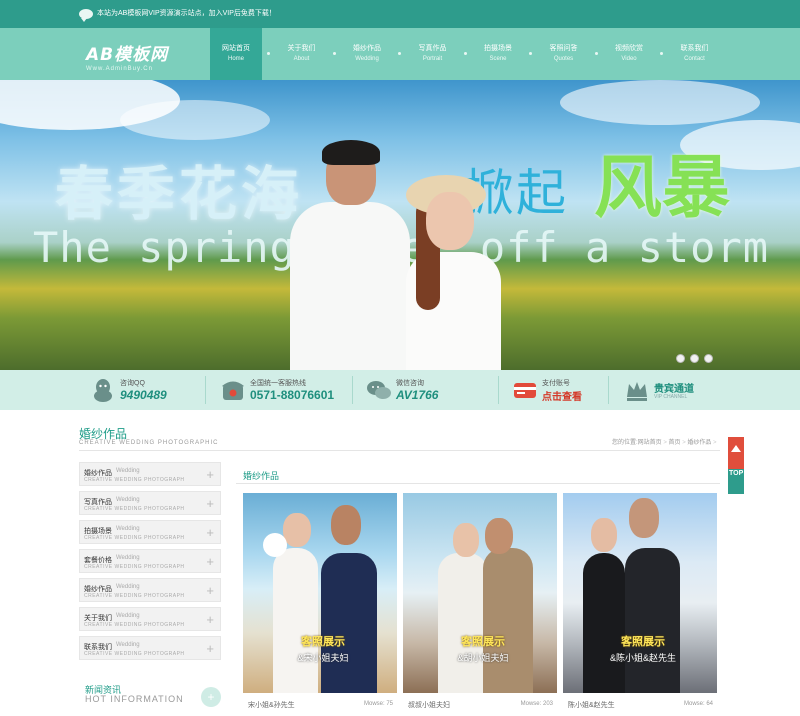 The width and height of the screenshot is (800, 716). Describe the element at coordinates (662, 188) in the screenshot. I see `banner-headline-3: 风暴` at that location.